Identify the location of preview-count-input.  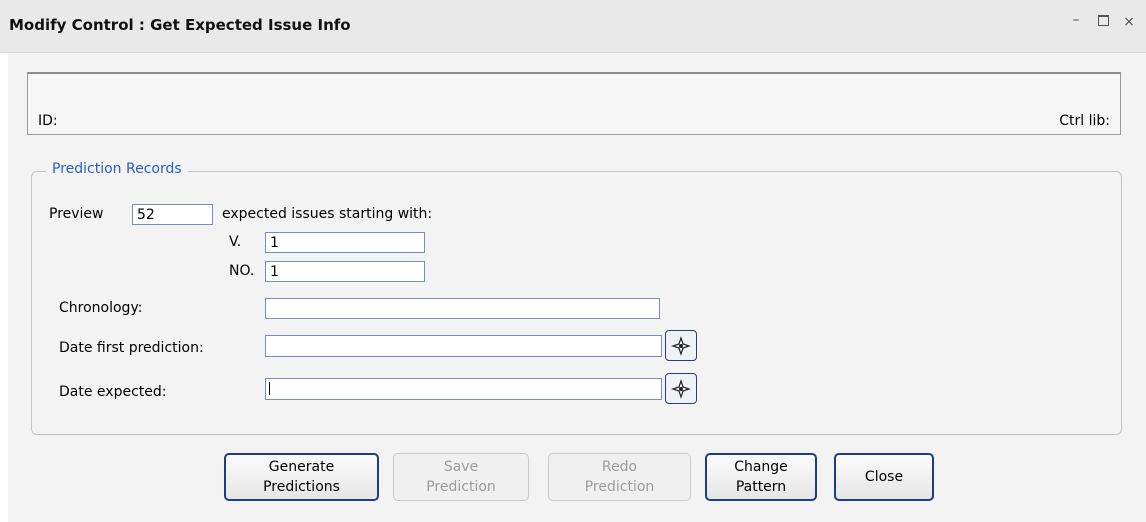
(172, 214).